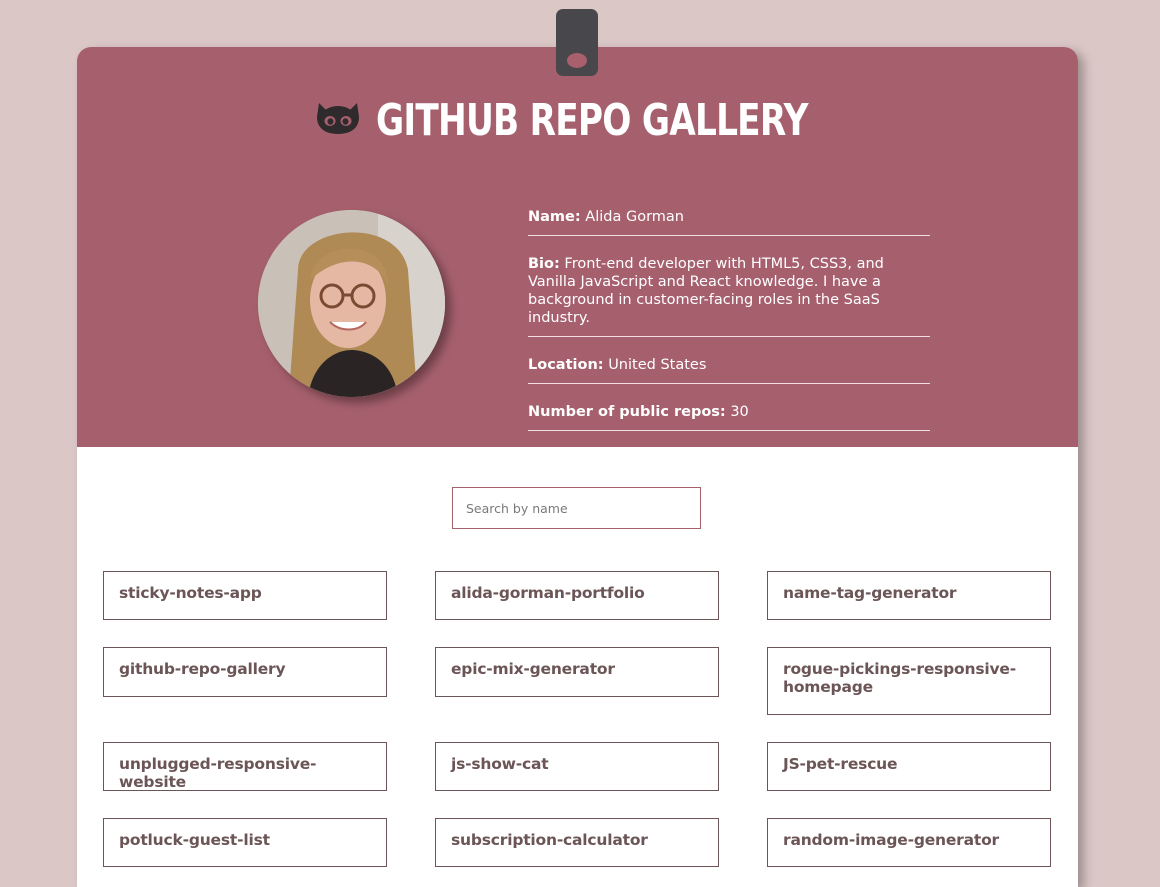 Image resolution: width=1160 pixels, height=887 pixels. Describe the element at coordinates (729, 364) in the screenshot. I see `profile-location-row: Location: United States` at that location.